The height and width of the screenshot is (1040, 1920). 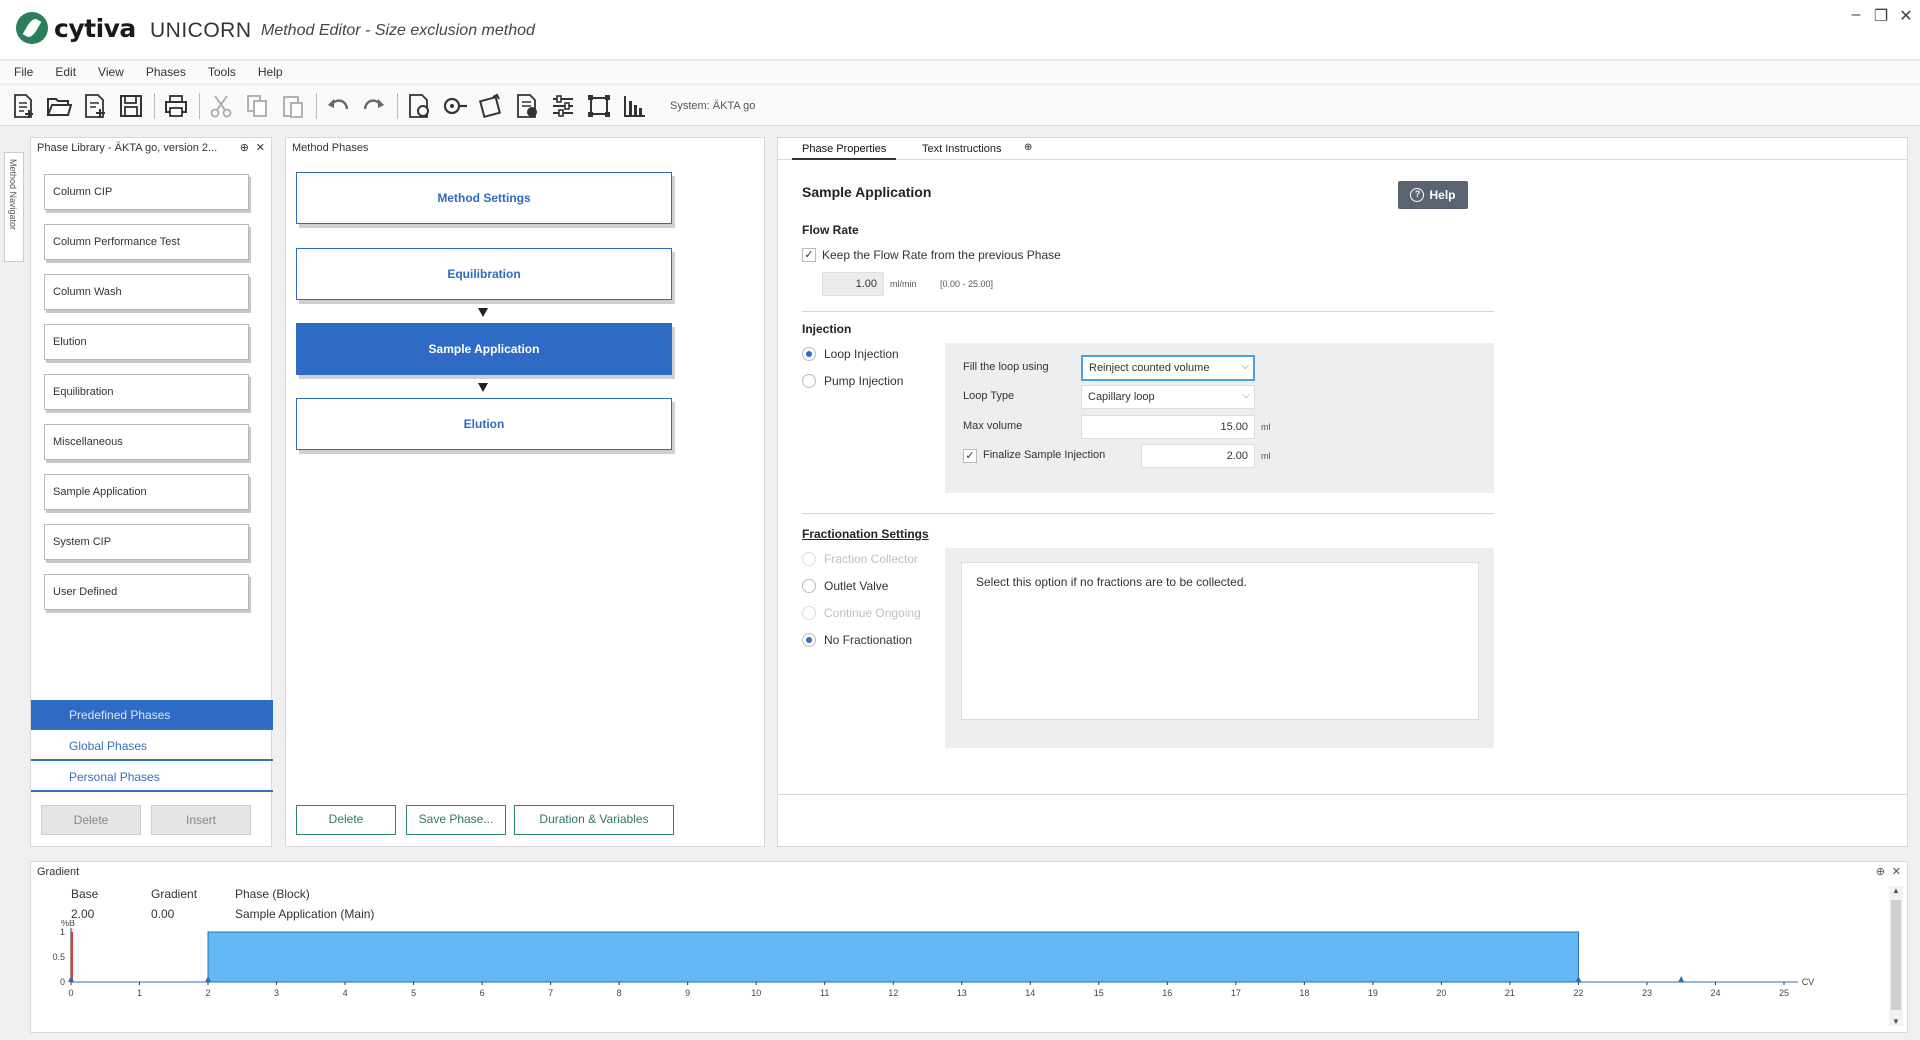 What do you see at coordinates (222, 72) in the screenshot?
I see `menu-tools: Tools` at bounding box center [222, 72].